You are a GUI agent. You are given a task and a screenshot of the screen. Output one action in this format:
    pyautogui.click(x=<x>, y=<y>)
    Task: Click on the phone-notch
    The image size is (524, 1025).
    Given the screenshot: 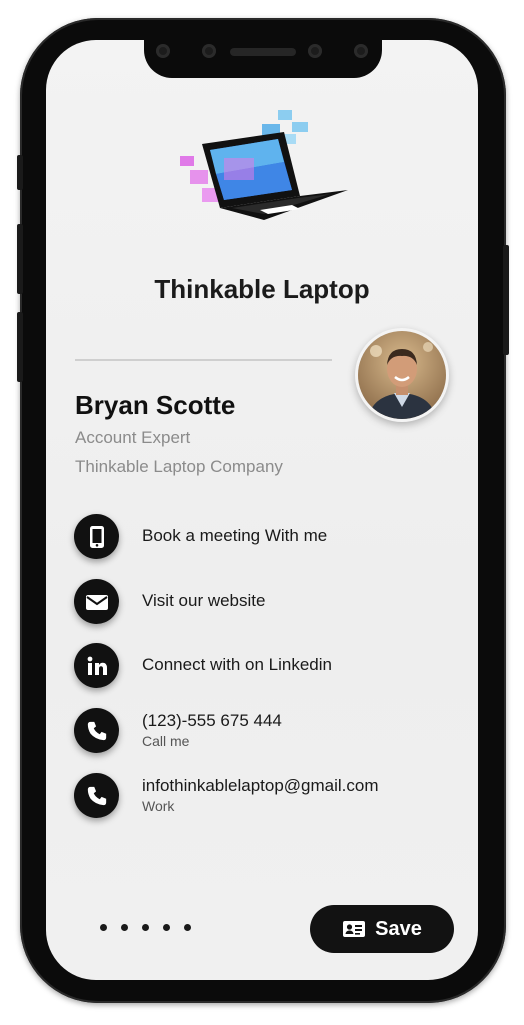 What is the action you would take?
    pyautogui.click(x=263, y=54)
    